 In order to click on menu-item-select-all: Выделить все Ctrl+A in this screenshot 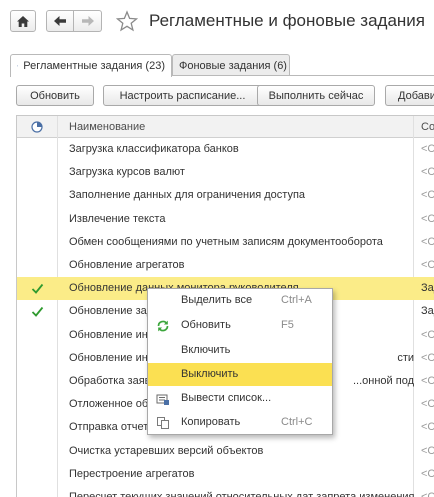, I will do `click(240, 300)`.